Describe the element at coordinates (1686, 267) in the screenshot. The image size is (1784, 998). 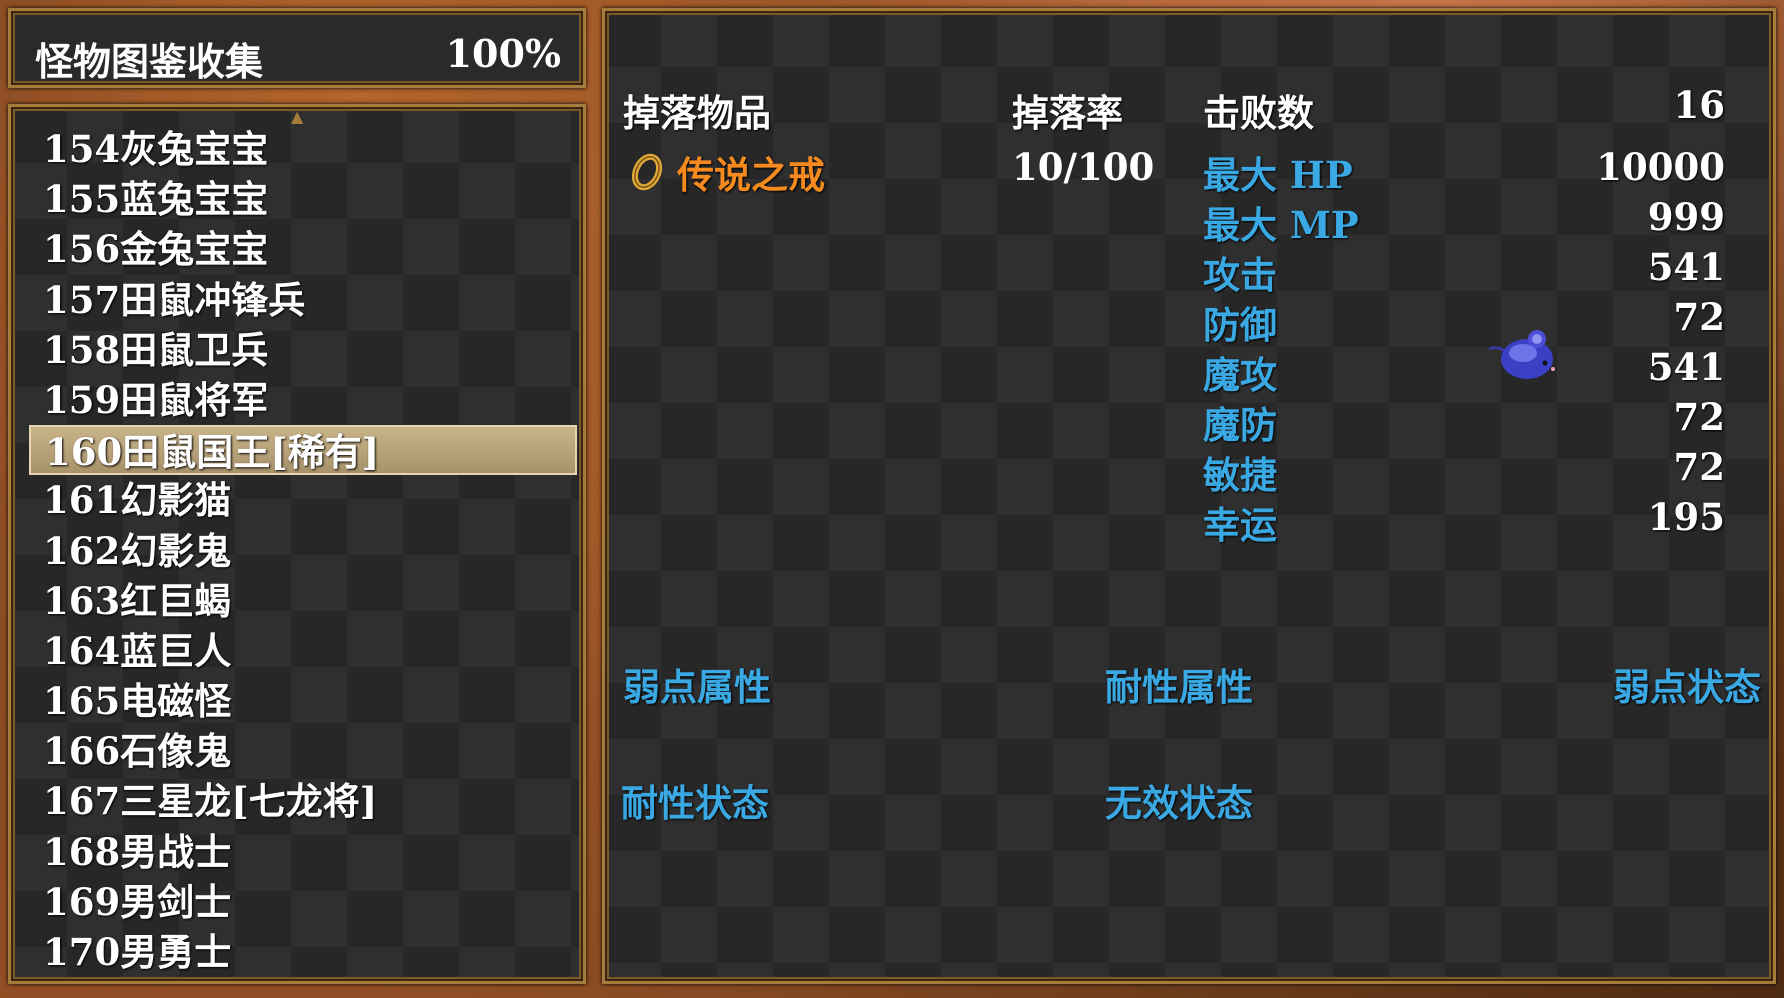
I see `stat-value-attack: 541` at that location.